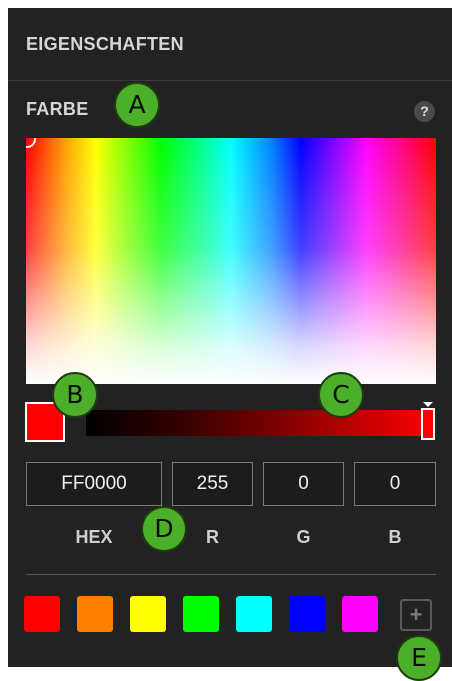  I want to click on spectrum-picker-handle, so click(31, 143).